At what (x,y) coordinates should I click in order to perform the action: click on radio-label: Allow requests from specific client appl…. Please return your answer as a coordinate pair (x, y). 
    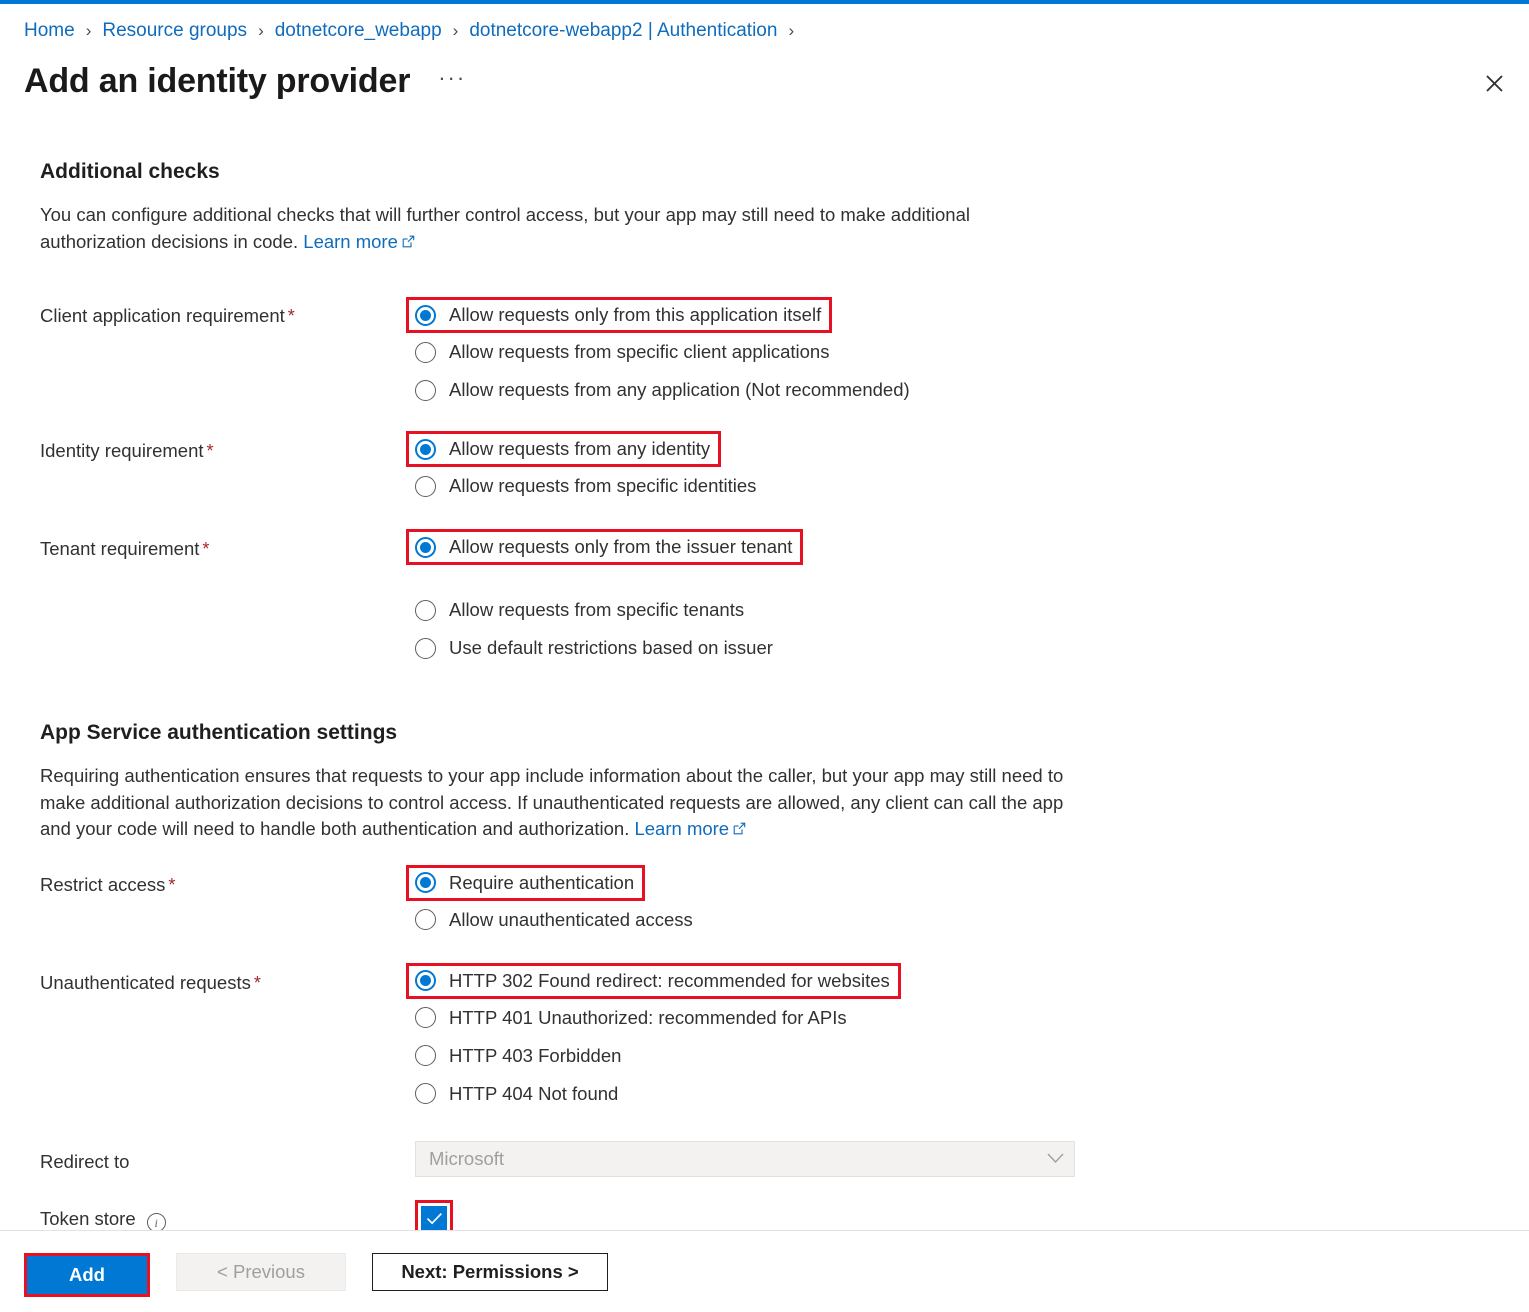
    Looking at the image, I should click on (639, 351).